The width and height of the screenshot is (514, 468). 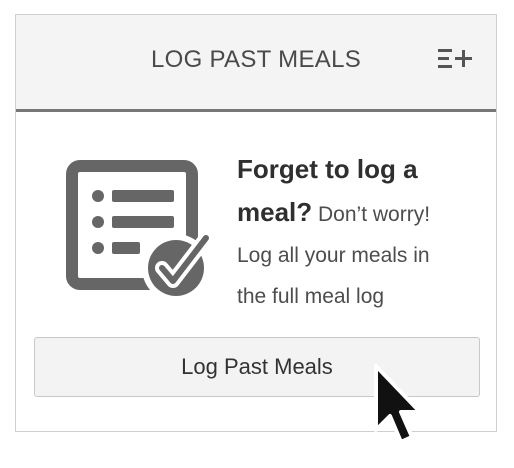 I want to click on log-past-meals-button: Log Past Meals, so click(x=257, y=367).